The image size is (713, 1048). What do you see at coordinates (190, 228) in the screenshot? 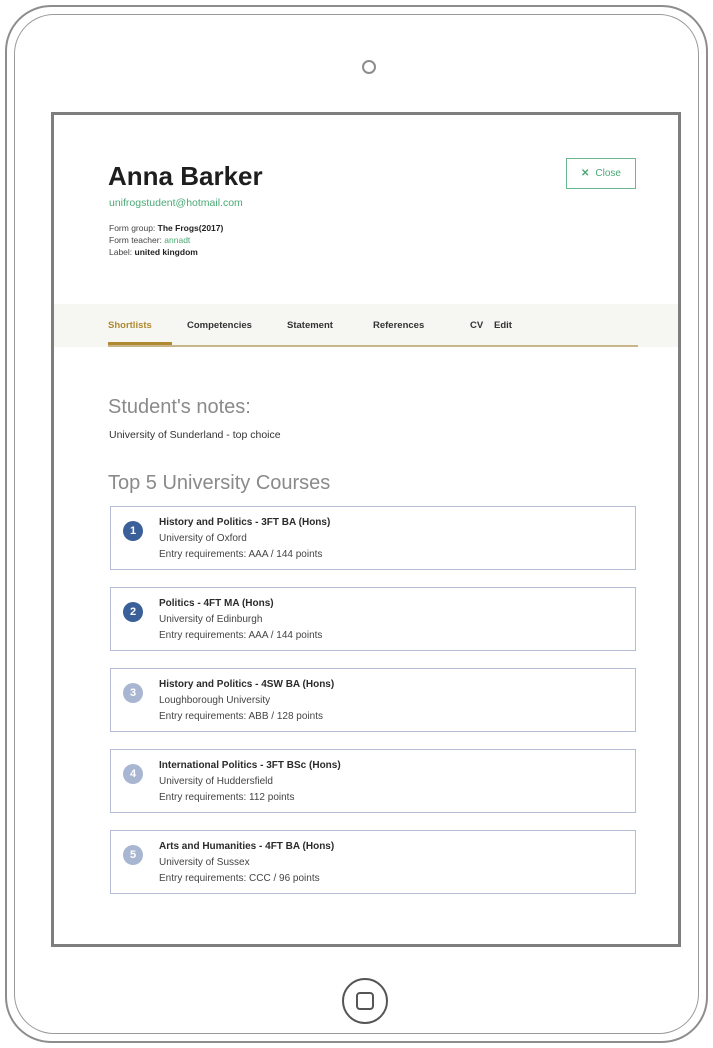
I see `form-group-value: The Frogs(2017)` at bounding box center [190, 228].